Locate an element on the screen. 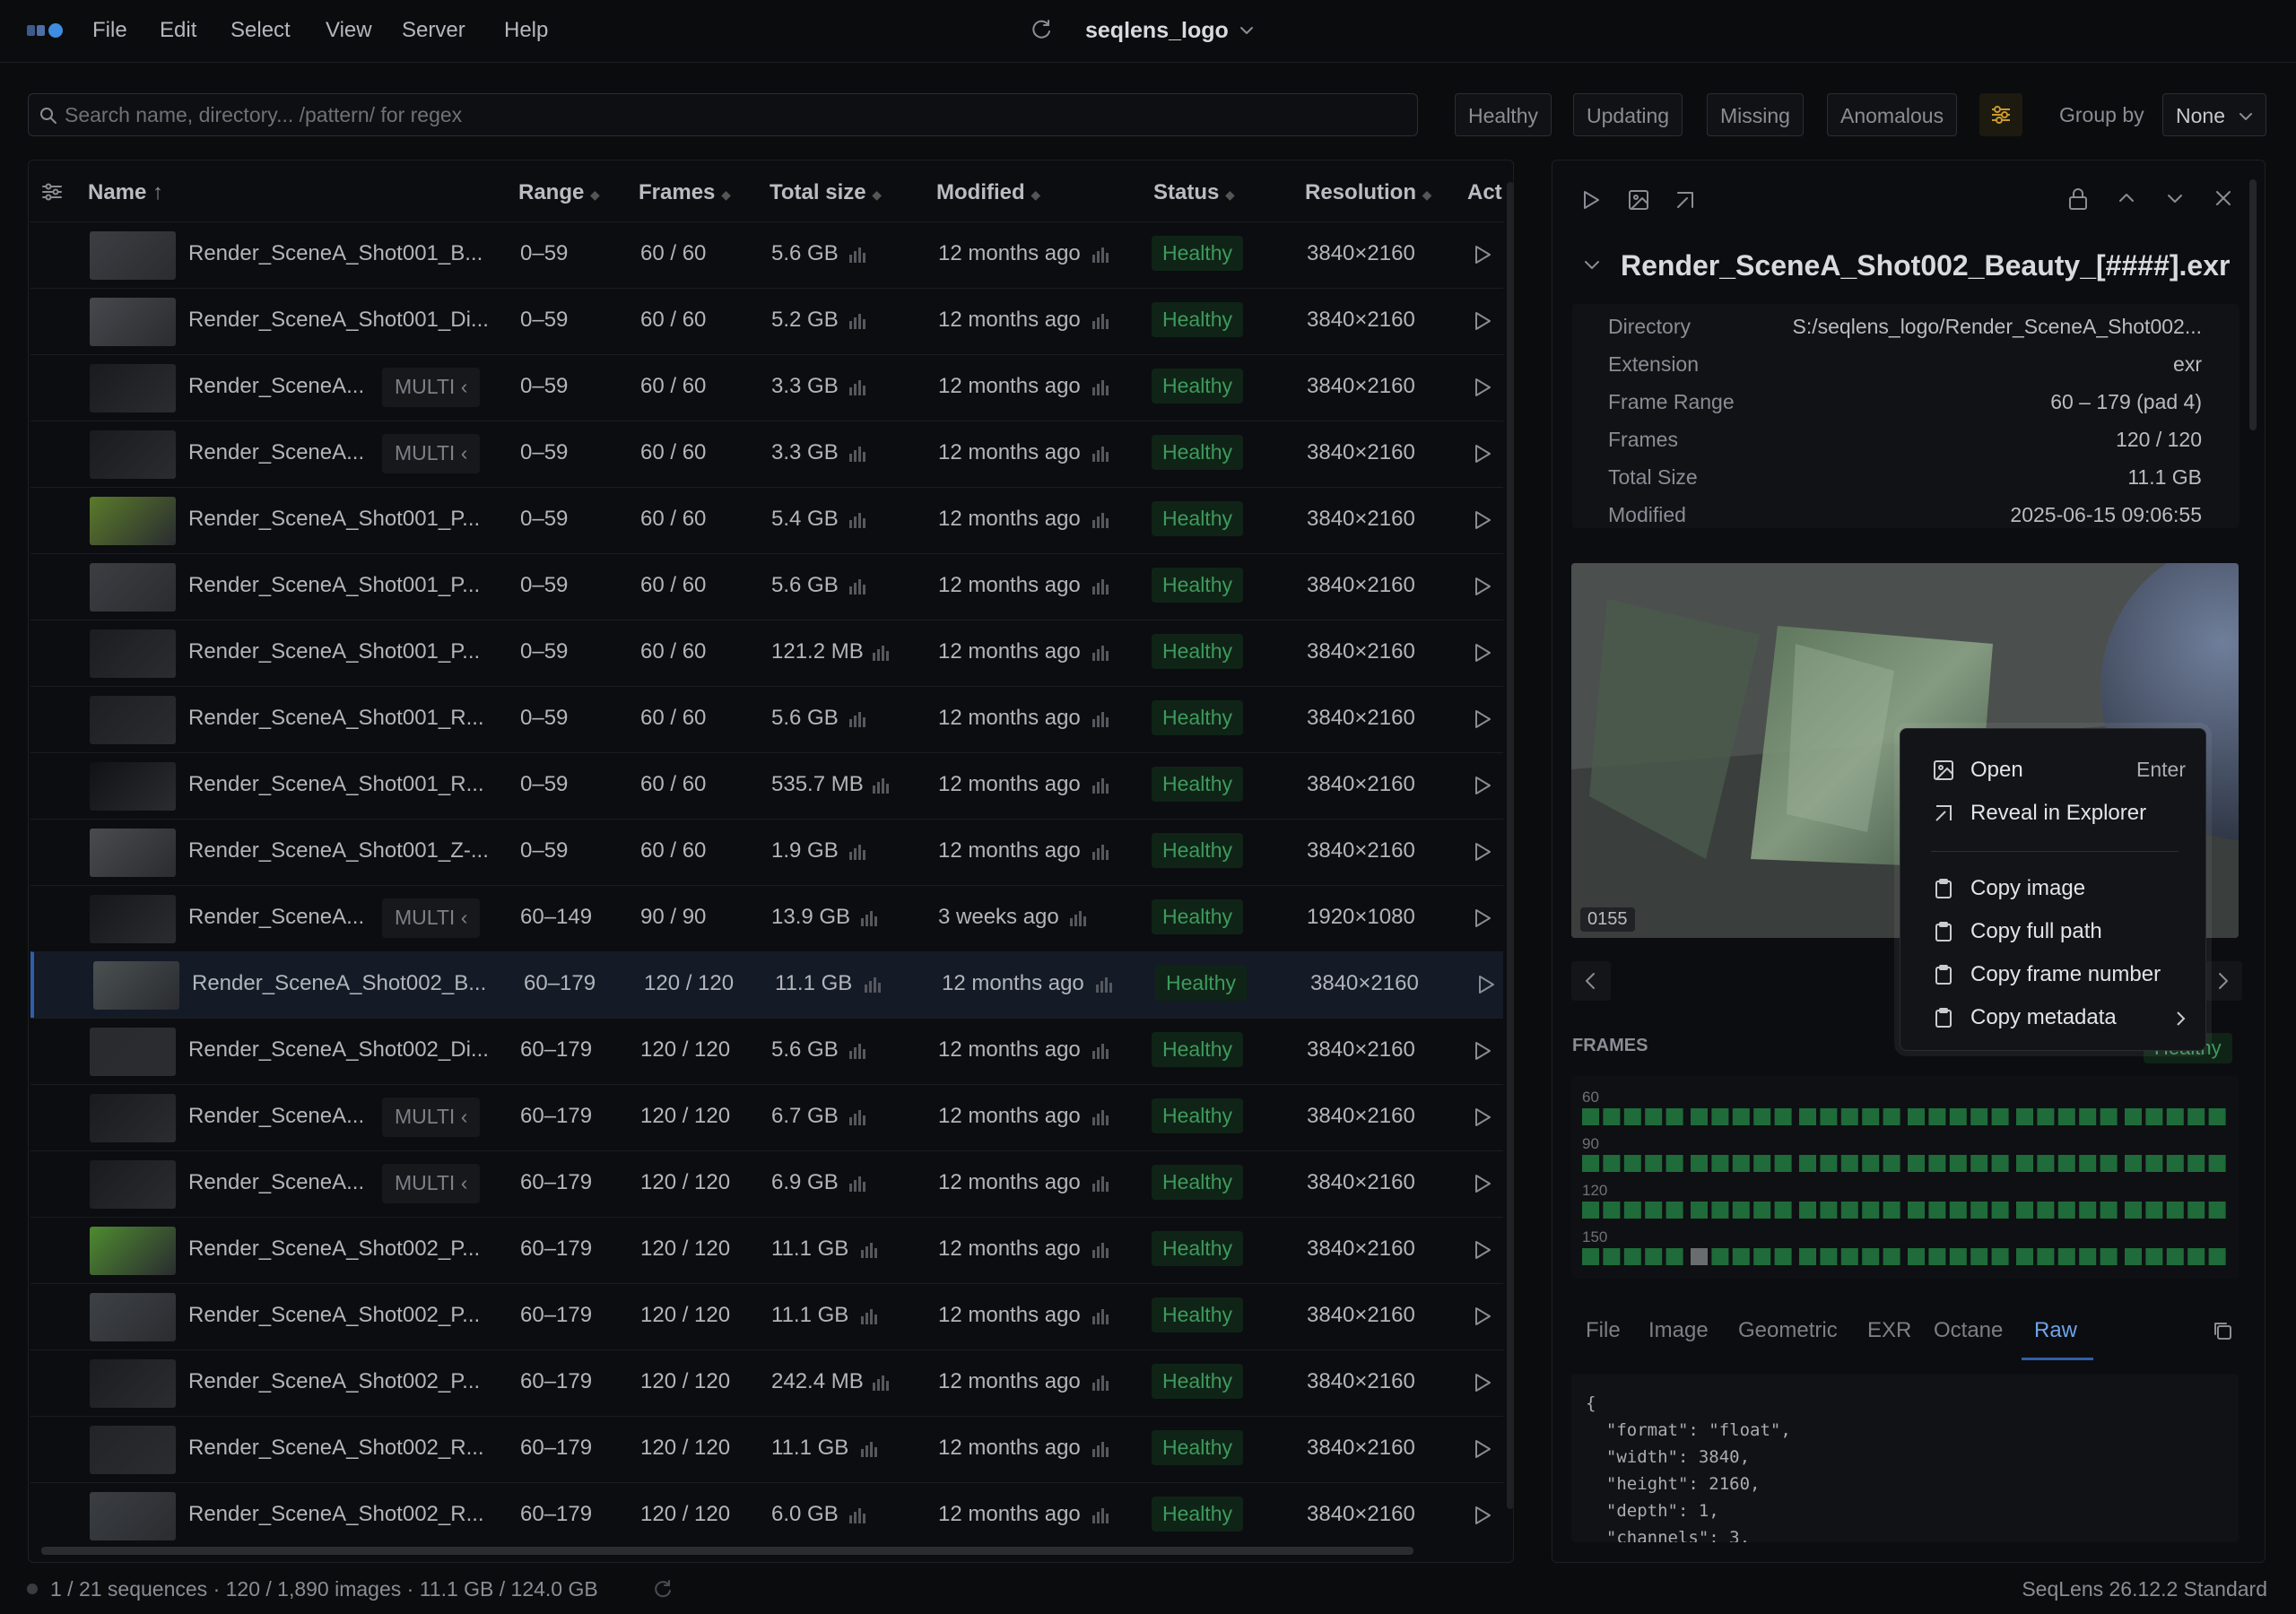 The width and height of the screenshot is (2296, 1614). vertical-scrollbar is located at coordinates (1510, 845).